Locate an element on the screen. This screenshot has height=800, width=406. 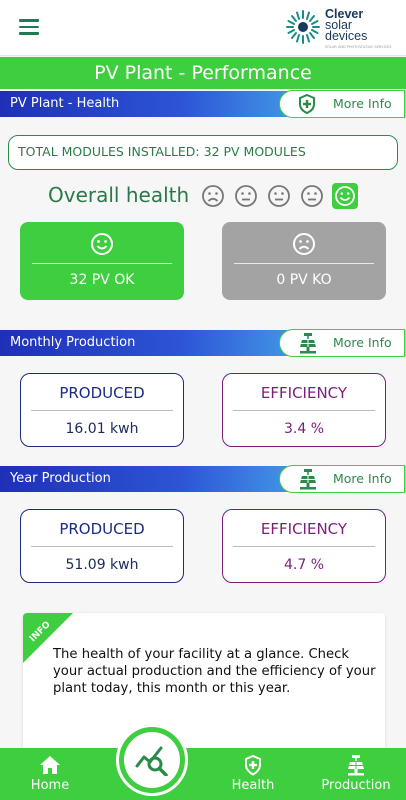
efficiency-value: 4.7 % is located at coordinates (304, 565).